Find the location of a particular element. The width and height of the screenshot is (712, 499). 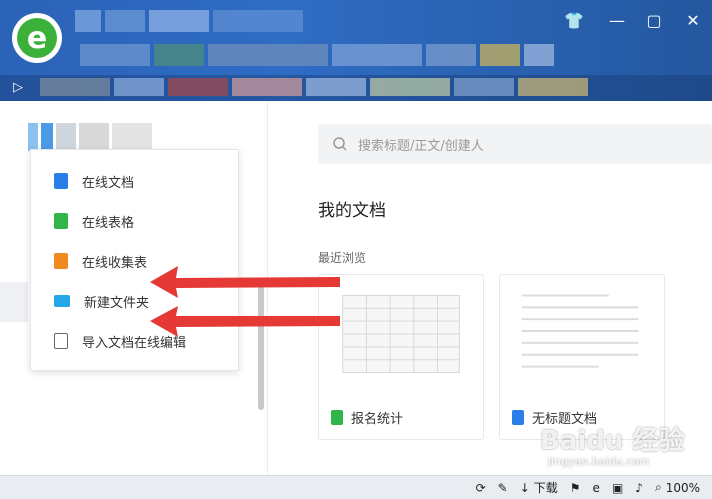

zoom-control: ⌕ 100% is located at coordinates (677, 487).